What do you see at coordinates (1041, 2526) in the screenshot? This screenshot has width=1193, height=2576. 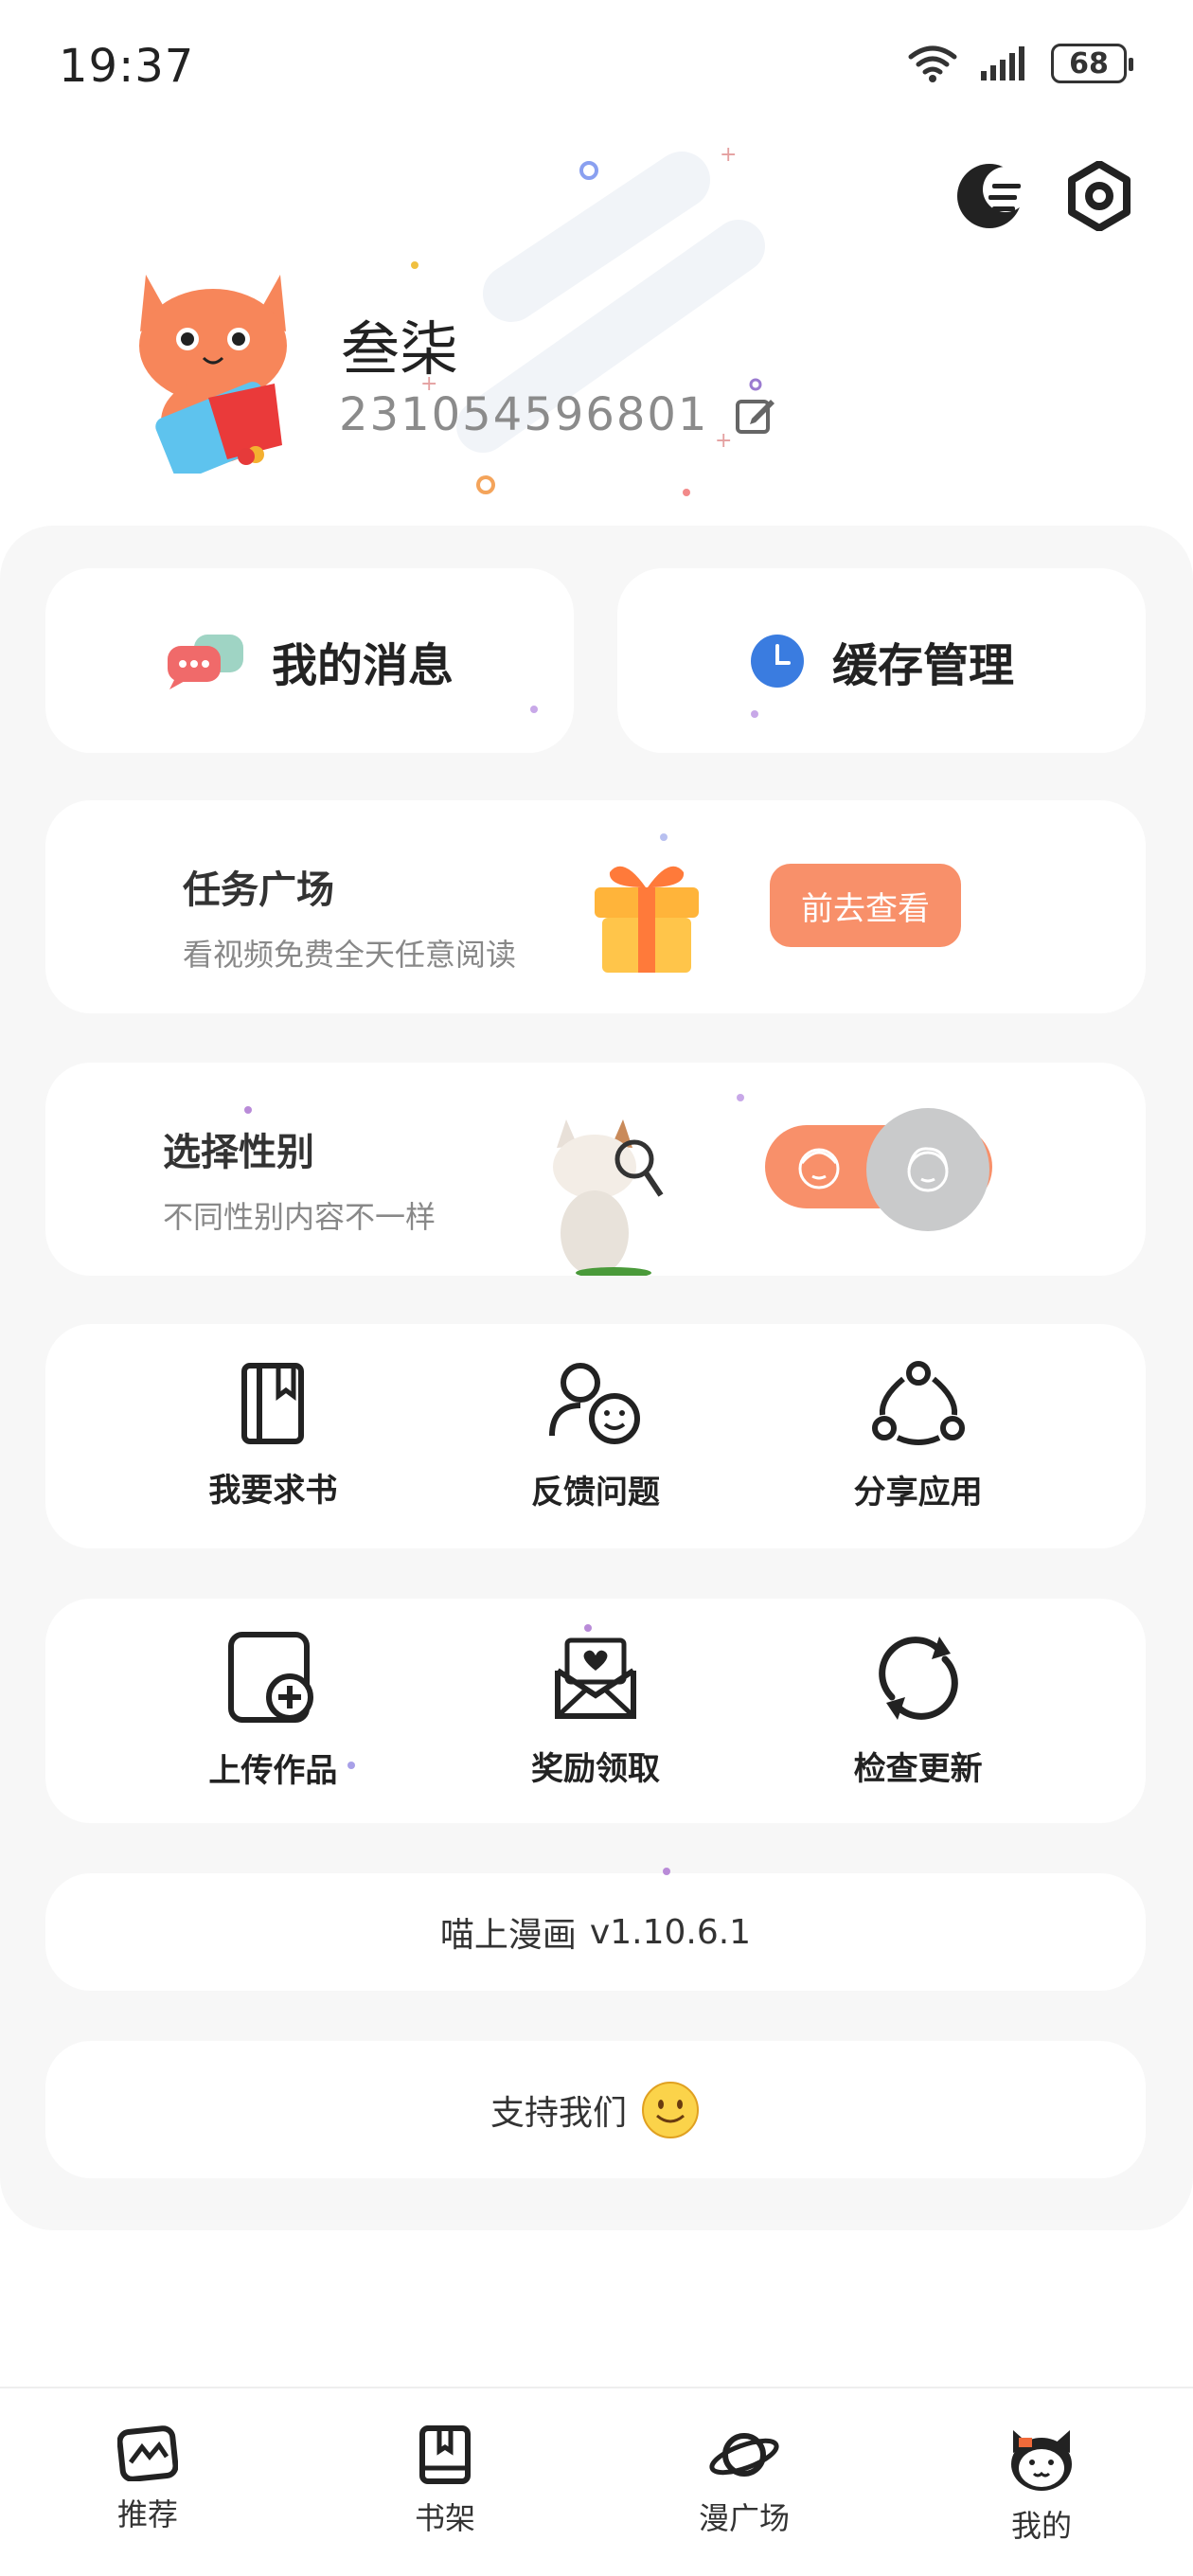 I see `tab-mine-label: 我的` at bounding box center [1041, 2526].